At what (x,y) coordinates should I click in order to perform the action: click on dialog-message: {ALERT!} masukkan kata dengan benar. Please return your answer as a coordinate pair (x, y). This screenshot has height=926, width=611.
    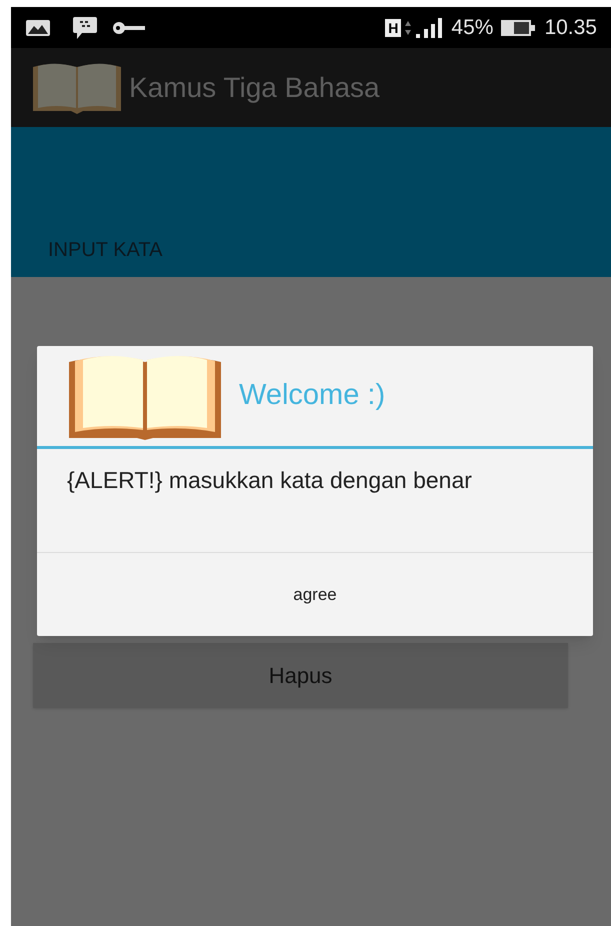
    Looking at the image, I should click on (269, 480).